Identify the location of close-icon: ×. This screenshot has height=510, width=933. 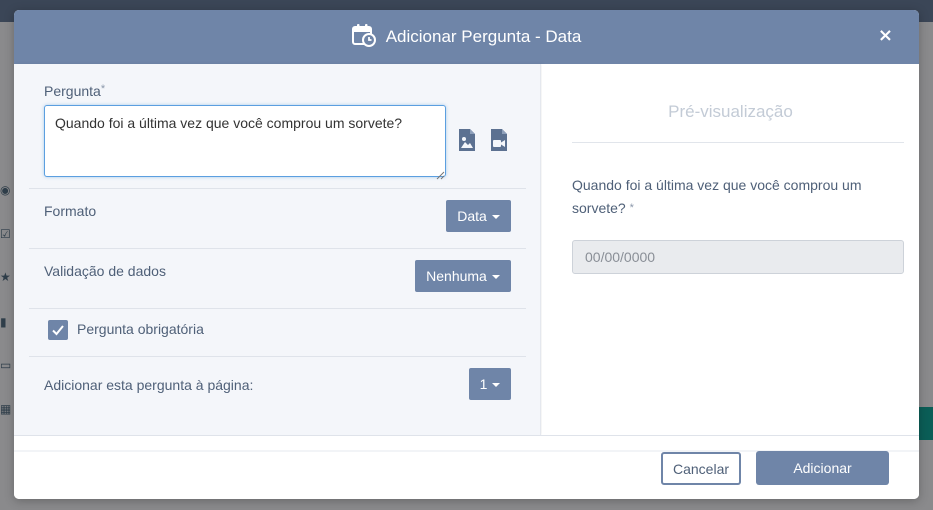
(885, 36).